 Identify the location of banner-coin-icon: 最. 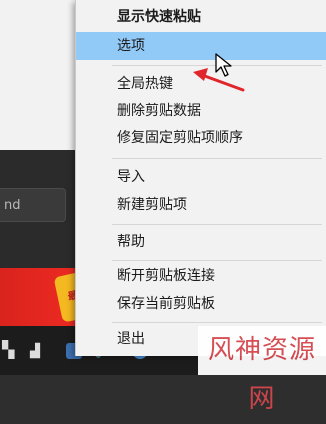
(64, 297).